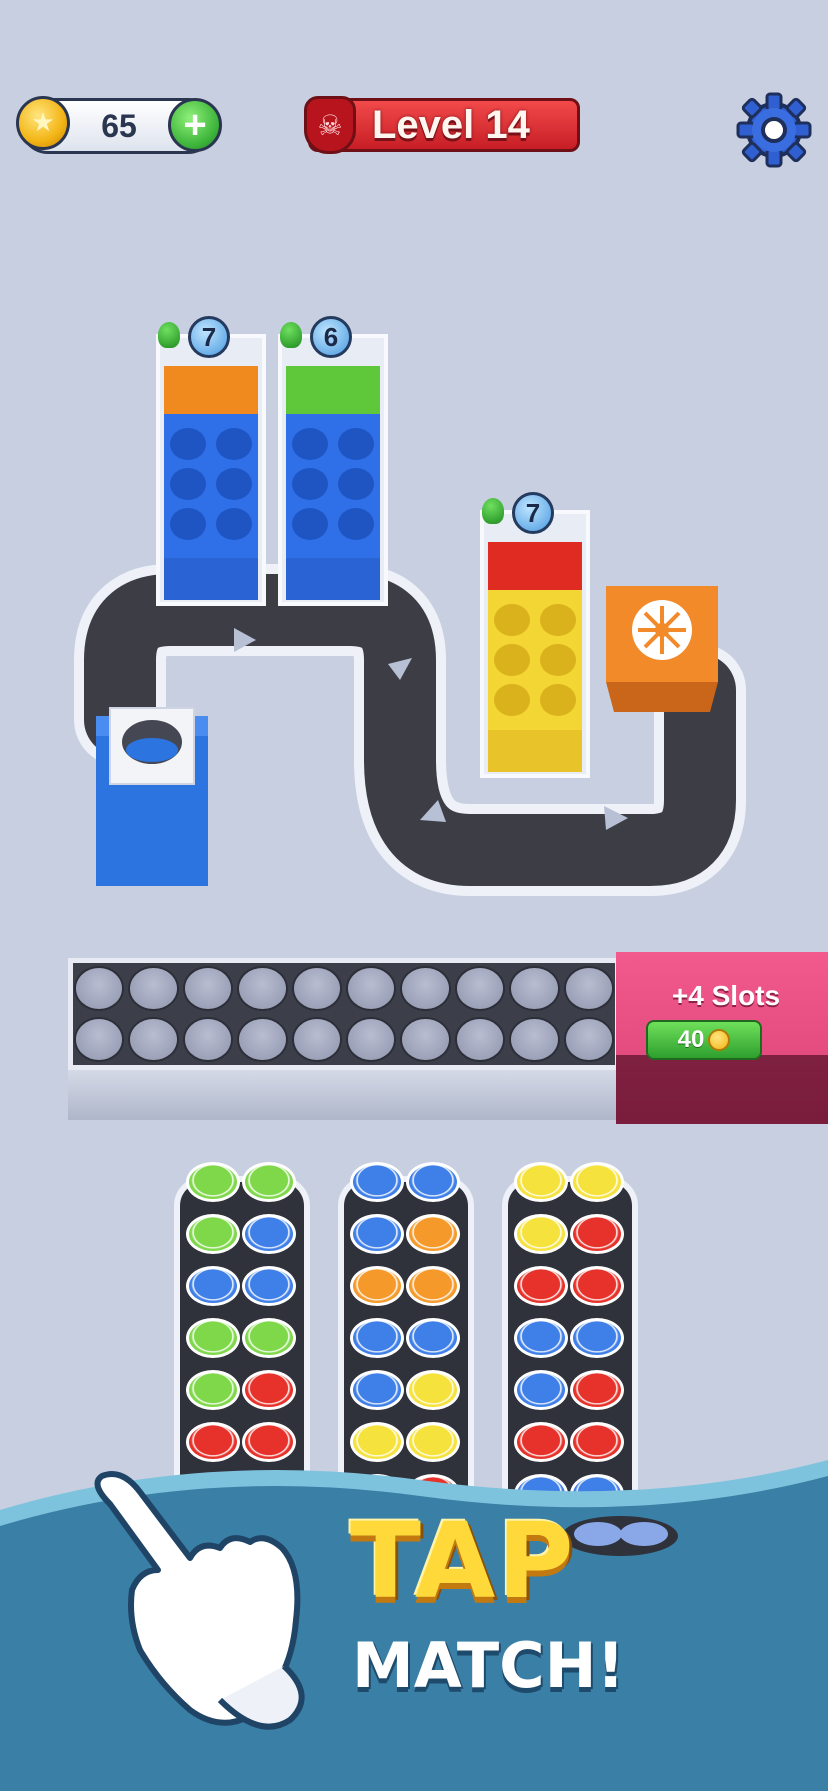 This screenshot has width=828, height=1791. I want to click on plus-icon: +, so click(195, 125).